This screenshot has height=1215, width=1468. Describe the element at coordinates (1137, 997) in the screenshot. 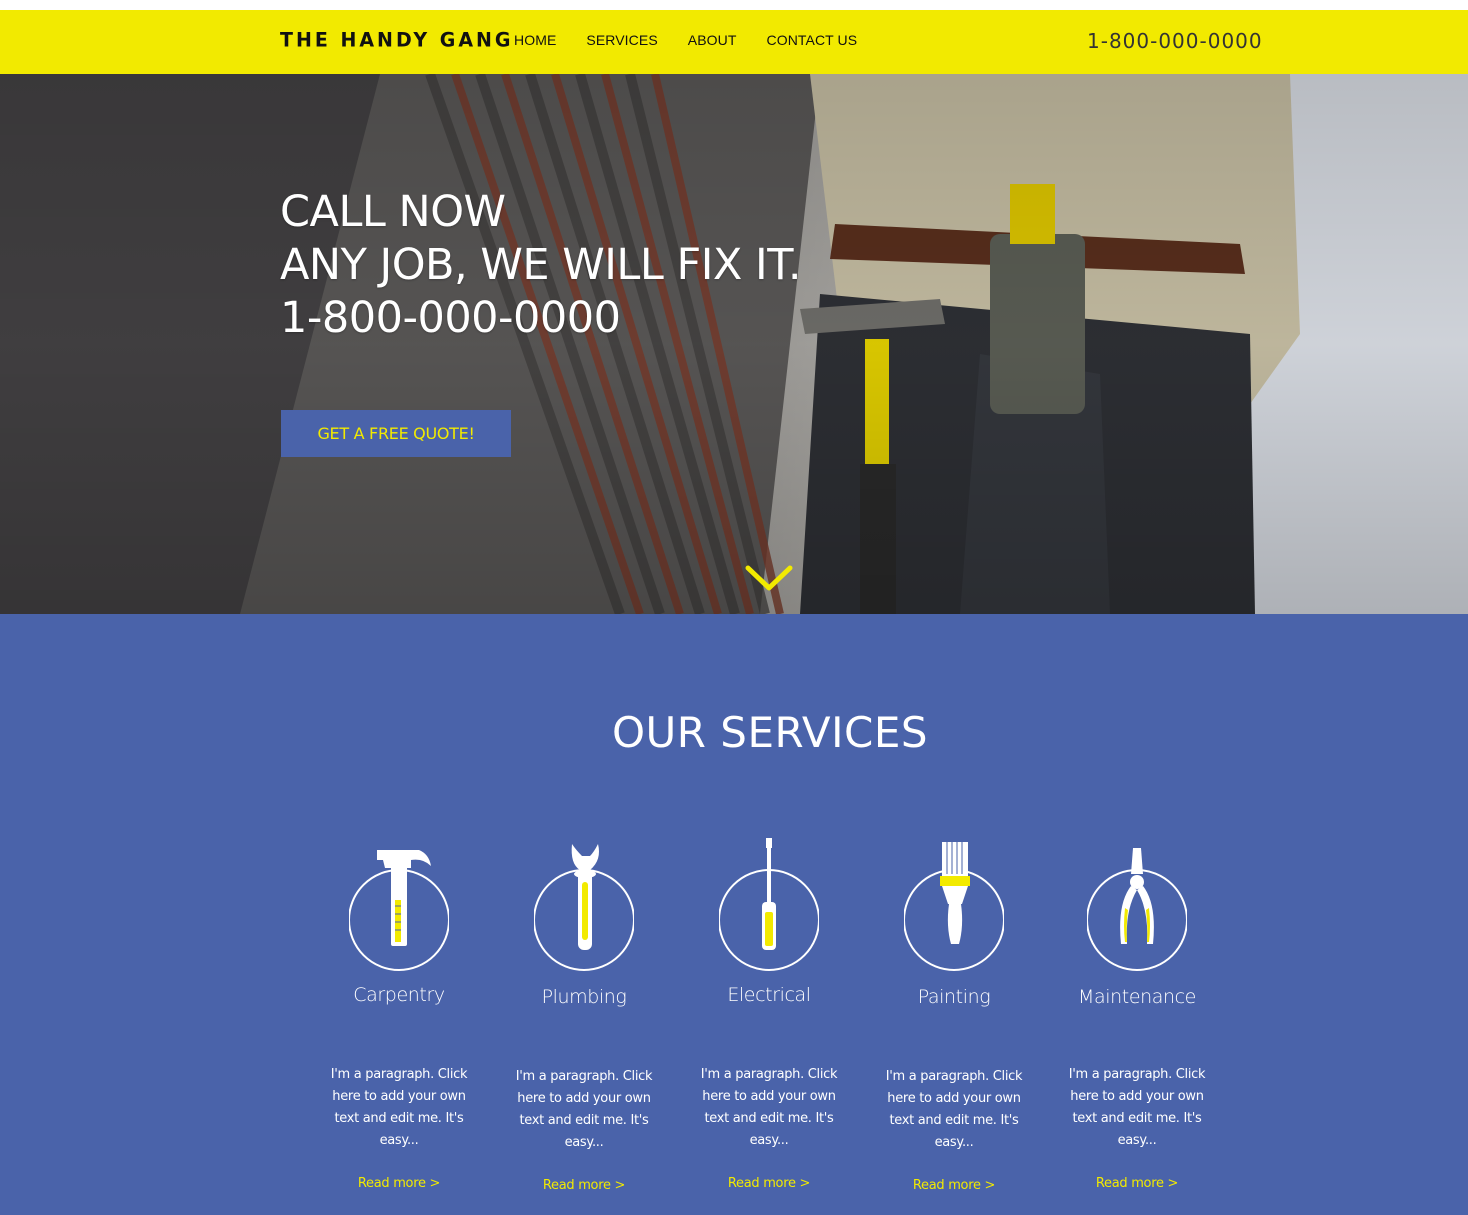

I see `service-name-maintenance: Maintenance` at that location.